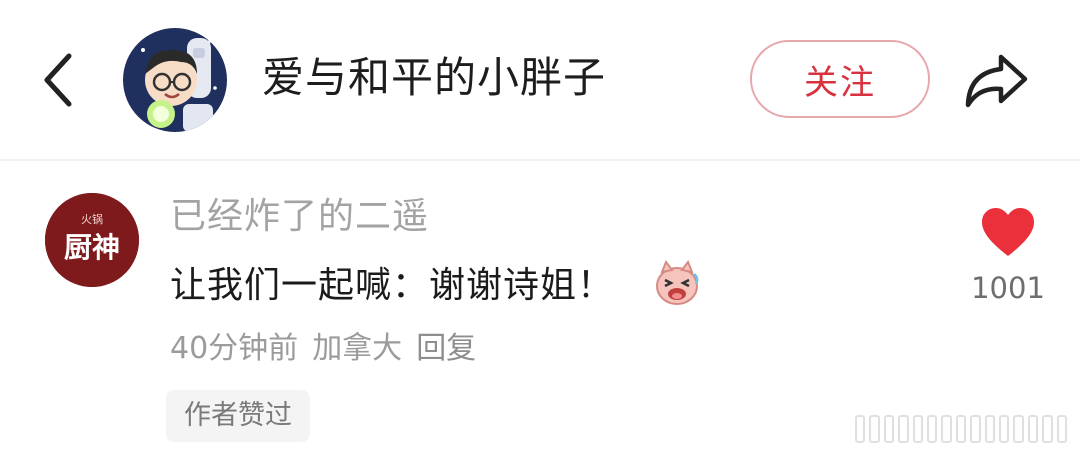 Image resolution: width=1080 pixels, height=455 pixels. What do you see at coordinates (961, 429) in the screenshot?
I see `watermark` at bounding box center [961, 429].